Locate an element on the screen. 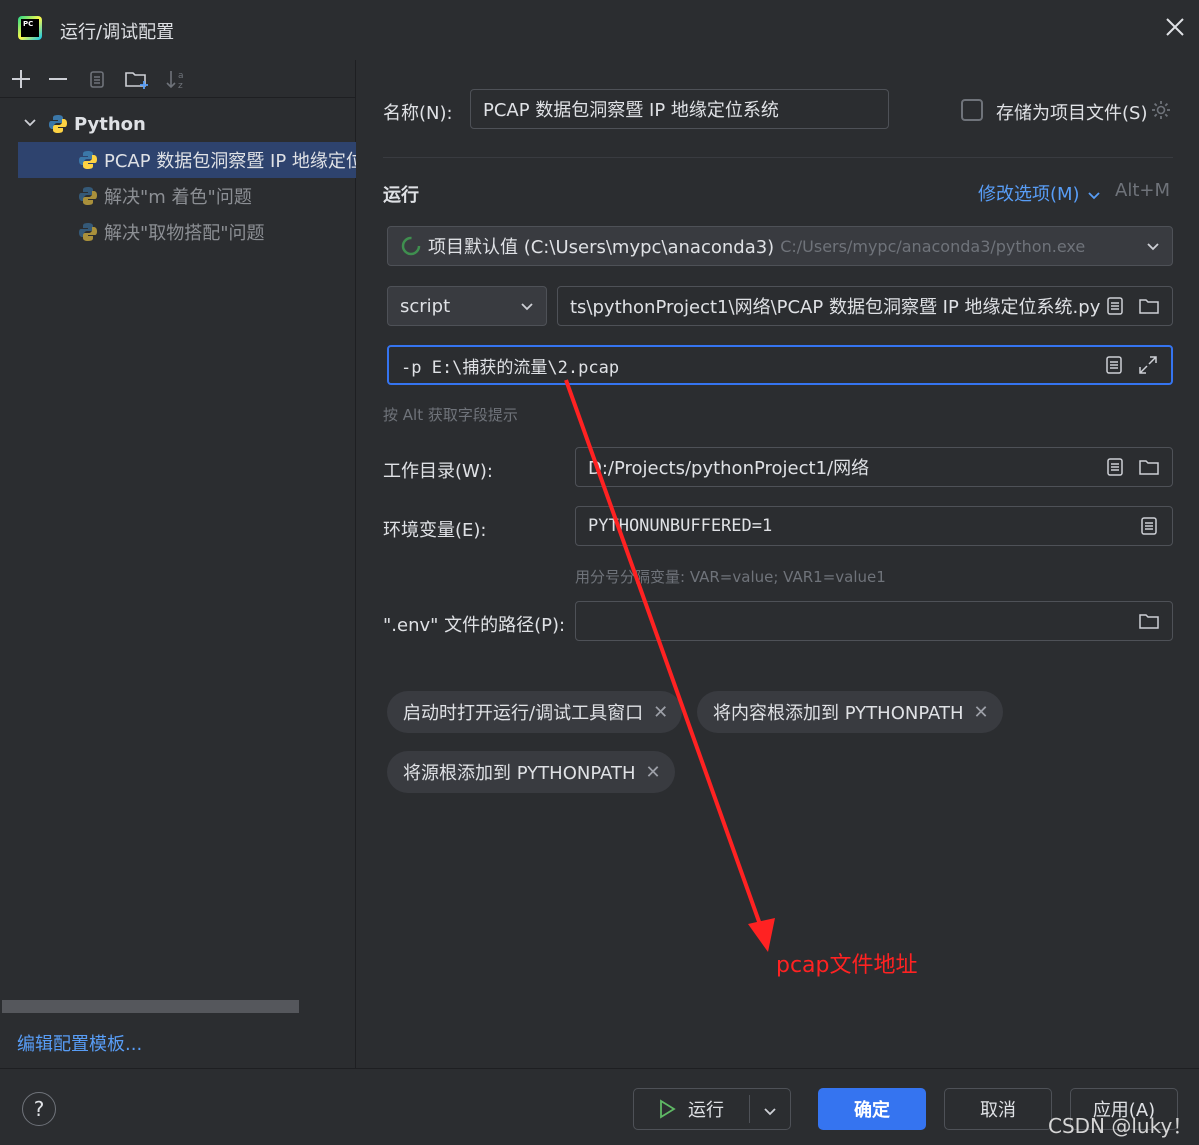 This screenshot has width=1199, height=1145. run-button: 运行 is located at coordinates (712, 1109).